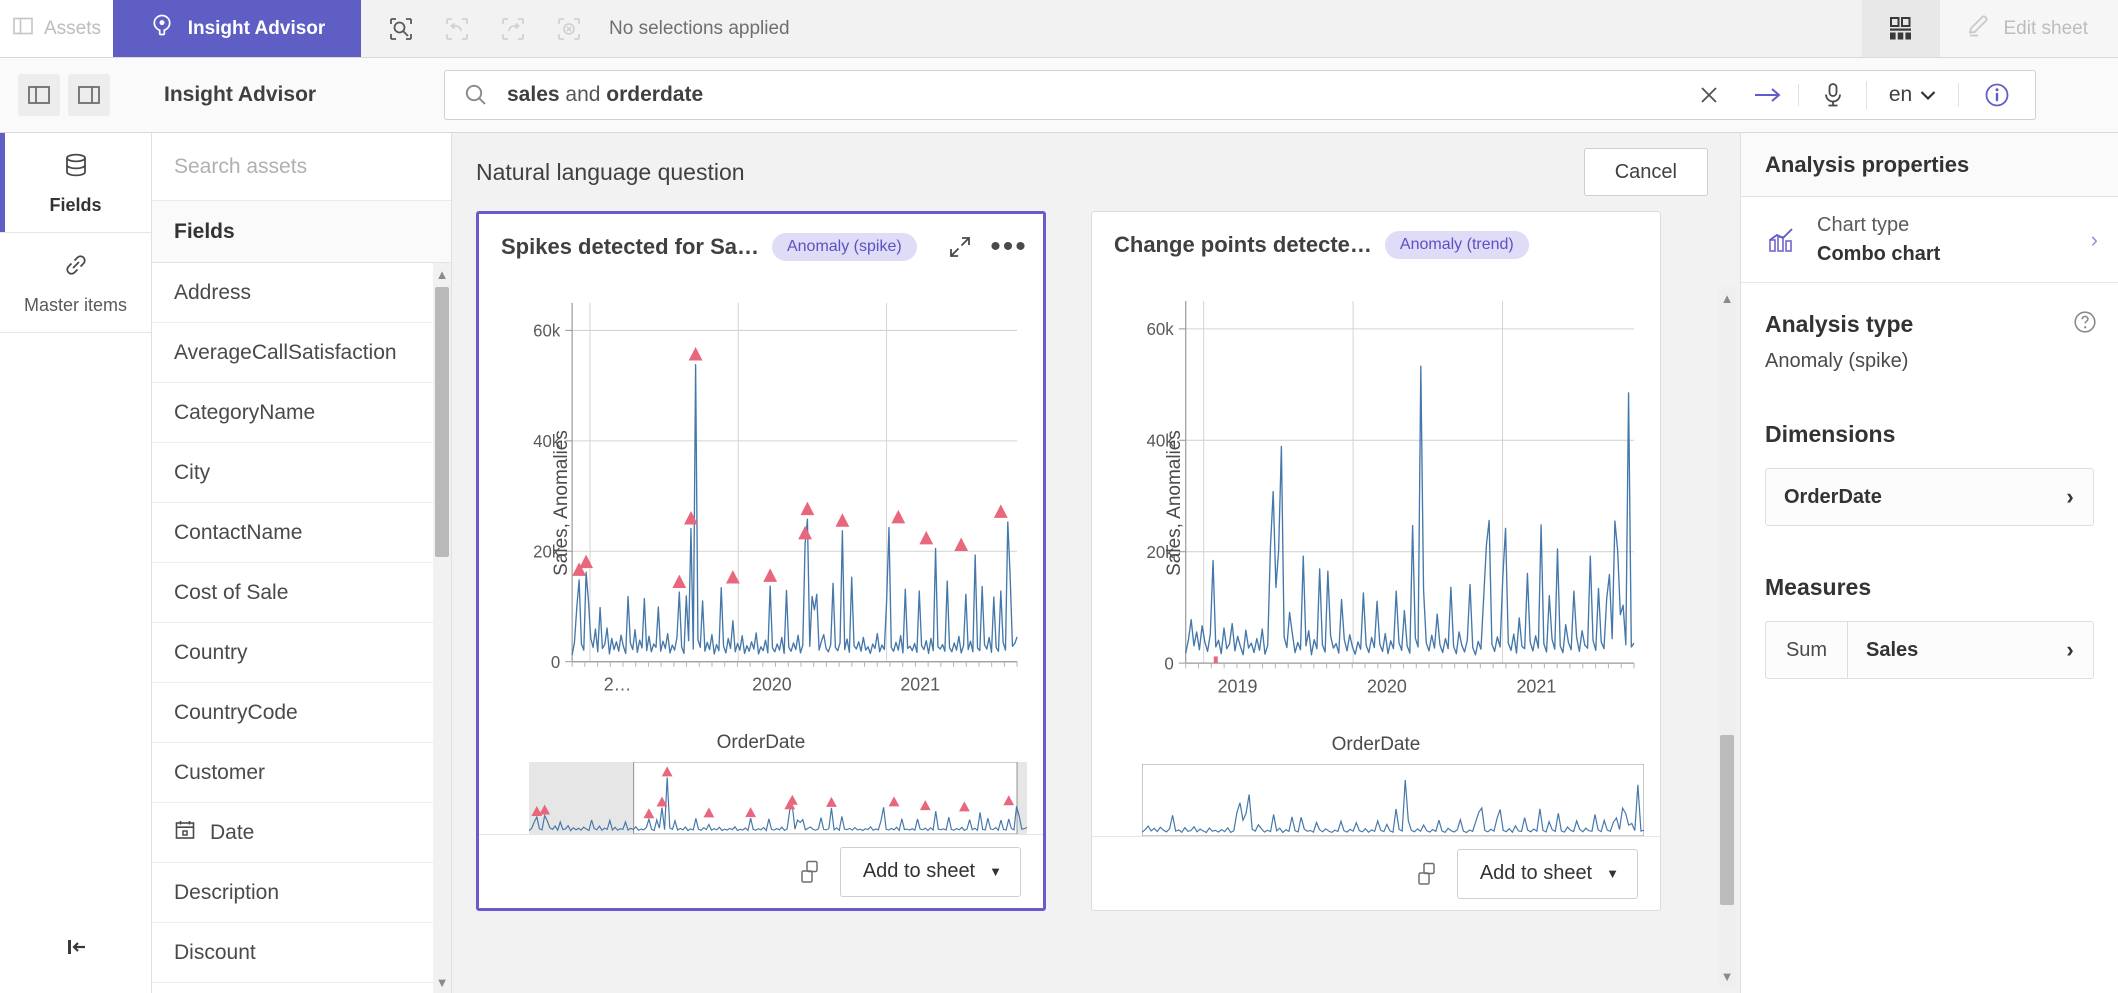 Image resolution: width=2118 pixels, height=993 pixels. I want to click on insight-advisor-tab: Insight Advisor, so click(237, 28).